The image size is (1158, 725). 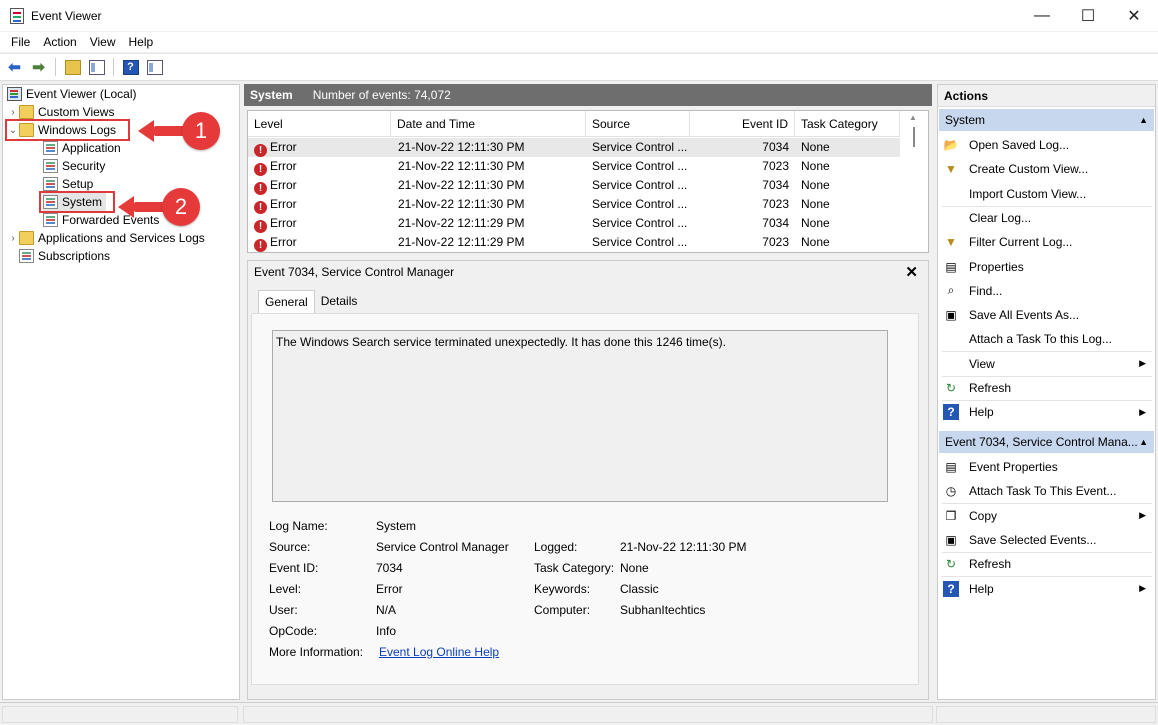 I want to click on maximize-button: ☐, so click(x=1088, y=16).